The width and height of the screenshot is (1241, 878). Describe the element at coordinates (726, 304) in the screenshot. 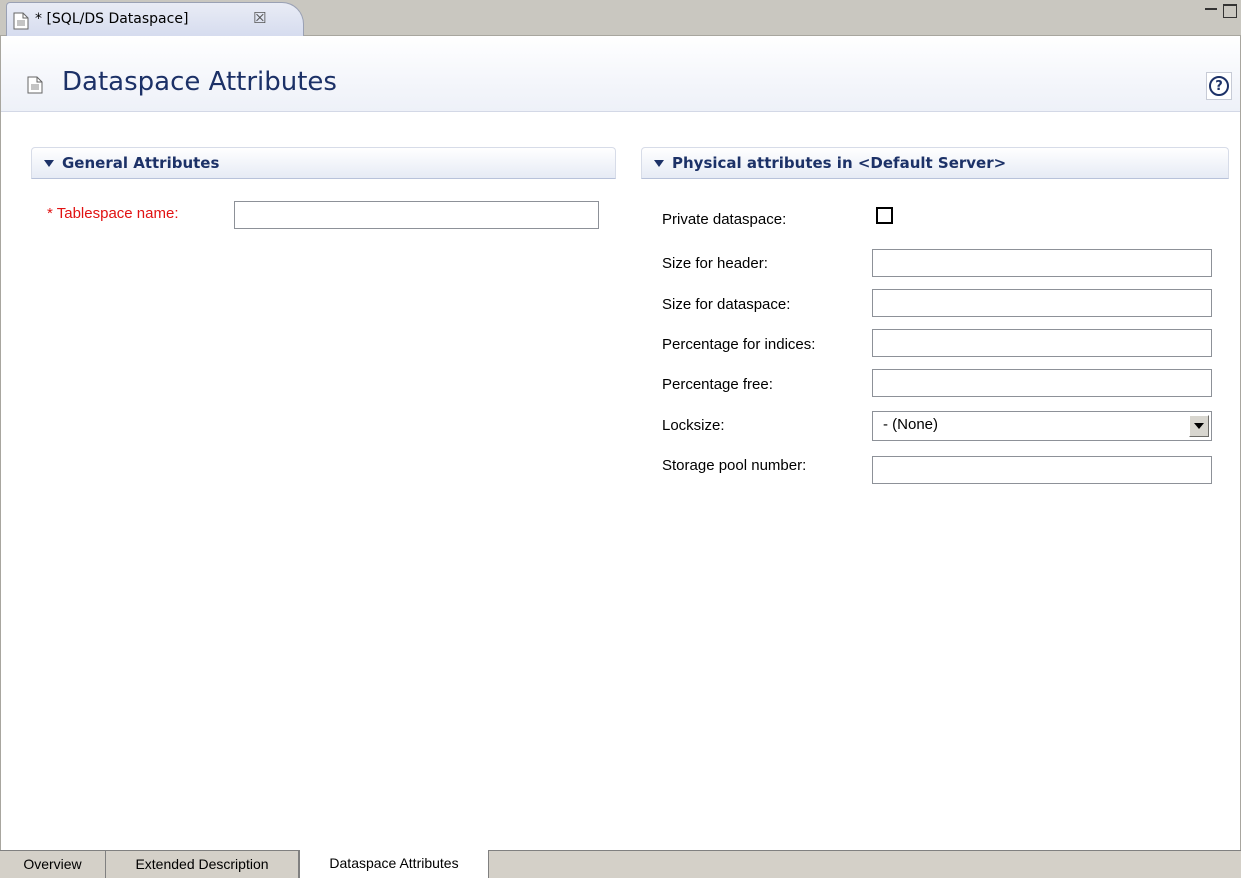

I see `size-for-dataspace-label: Size for dataspace:` at that location.